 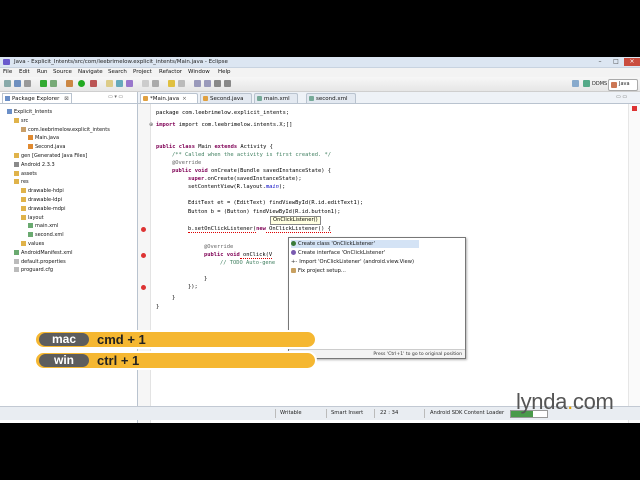 I want to click on external-tools-icon, so click(x=93, y=83).